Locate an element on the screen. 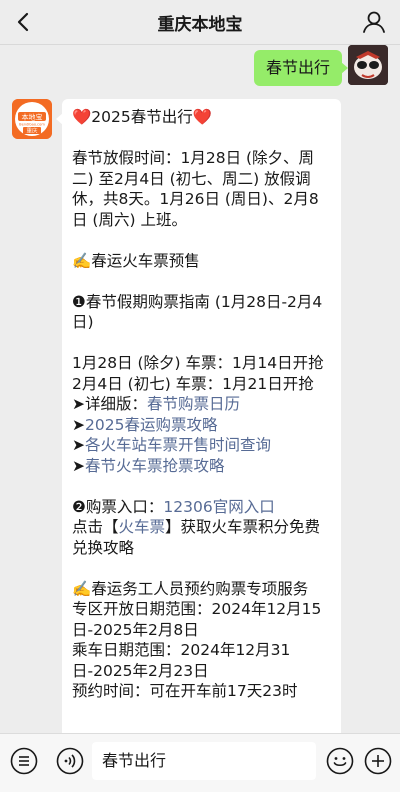  message-link: 各火车站车票开售时间查询 is located at coordinates (178, 445).